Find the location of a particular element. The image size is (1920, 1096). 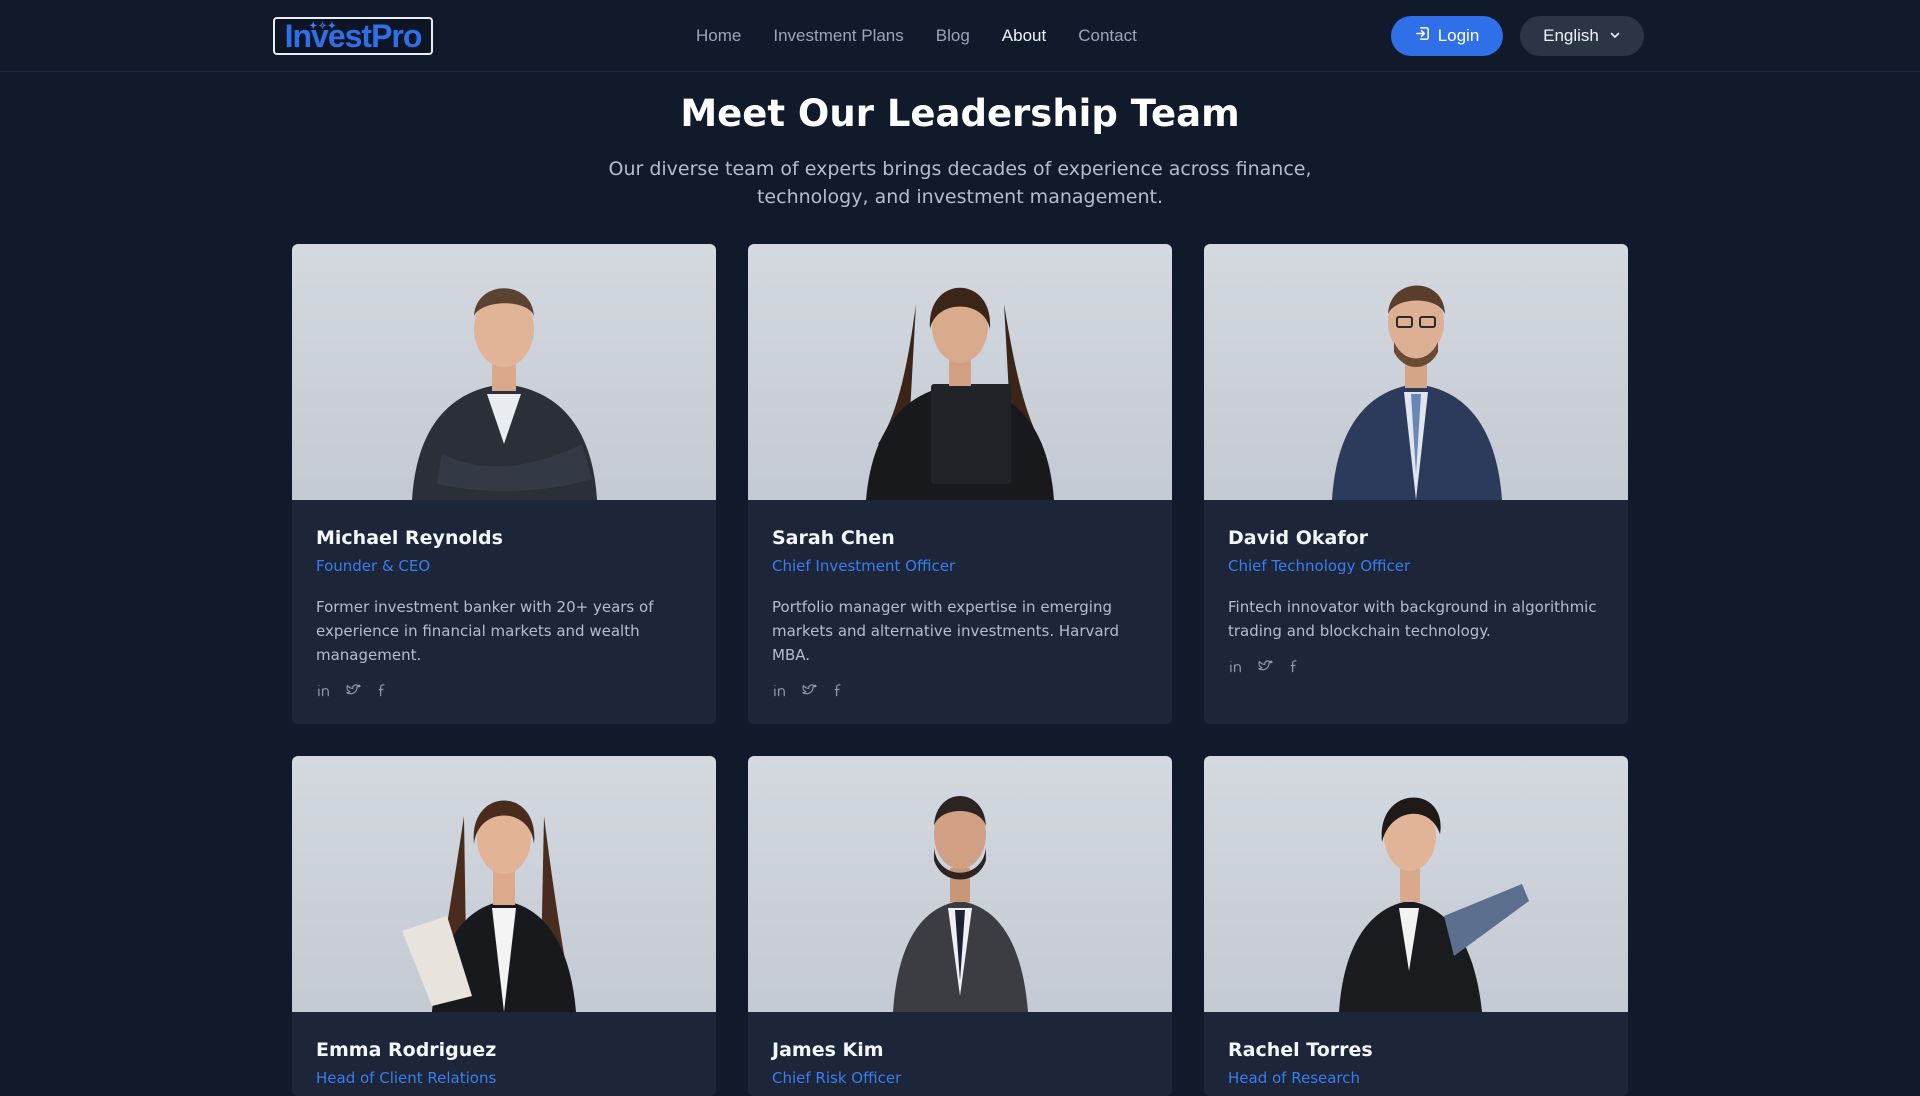

team-member-role: Founder & CEO is located at coordinates (373, 566).